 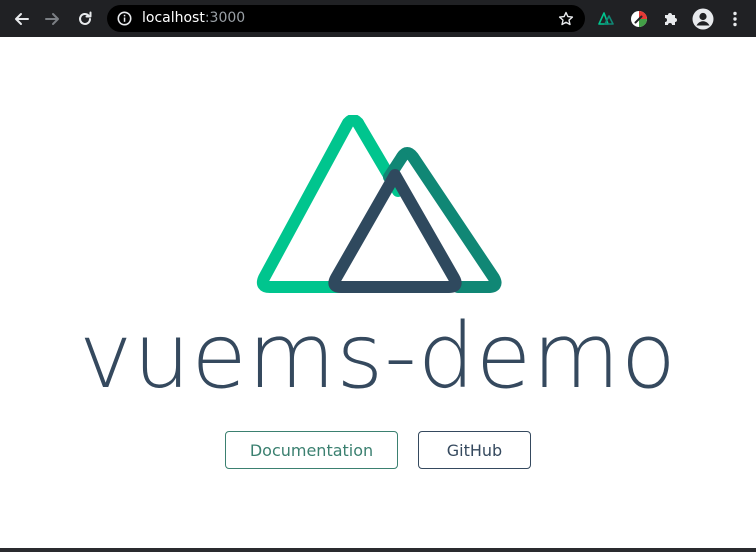 I want to click on nuxt-extension-icon, so click(x=606, y=18).